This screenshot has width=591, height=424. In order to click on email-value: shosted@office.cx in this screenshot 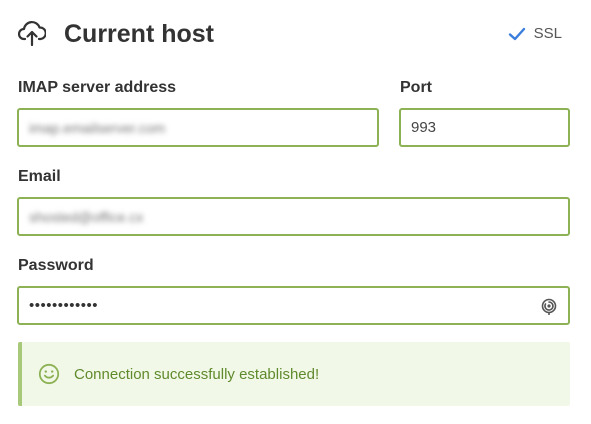, I will do `click(86, 216)`.